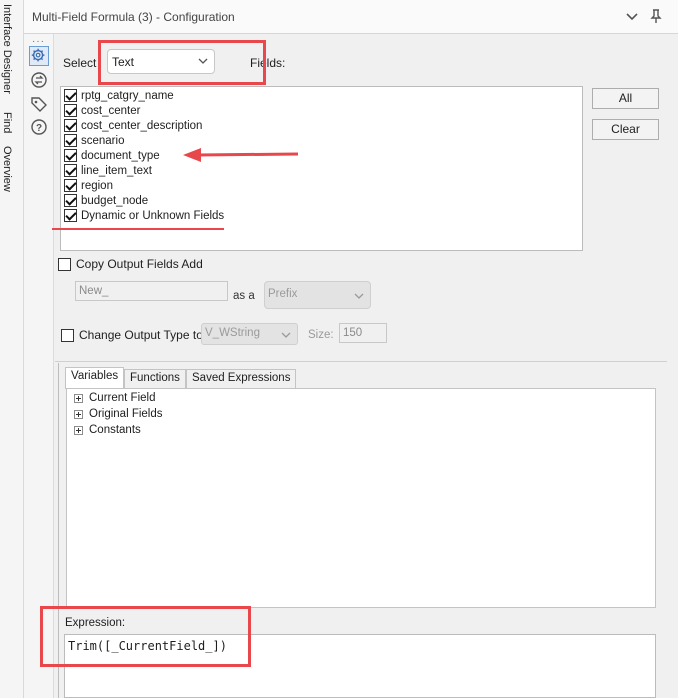 This screenshot has height=698, width=678. I want to click on change-output-row: Change Output Type to, so click(132, 335).